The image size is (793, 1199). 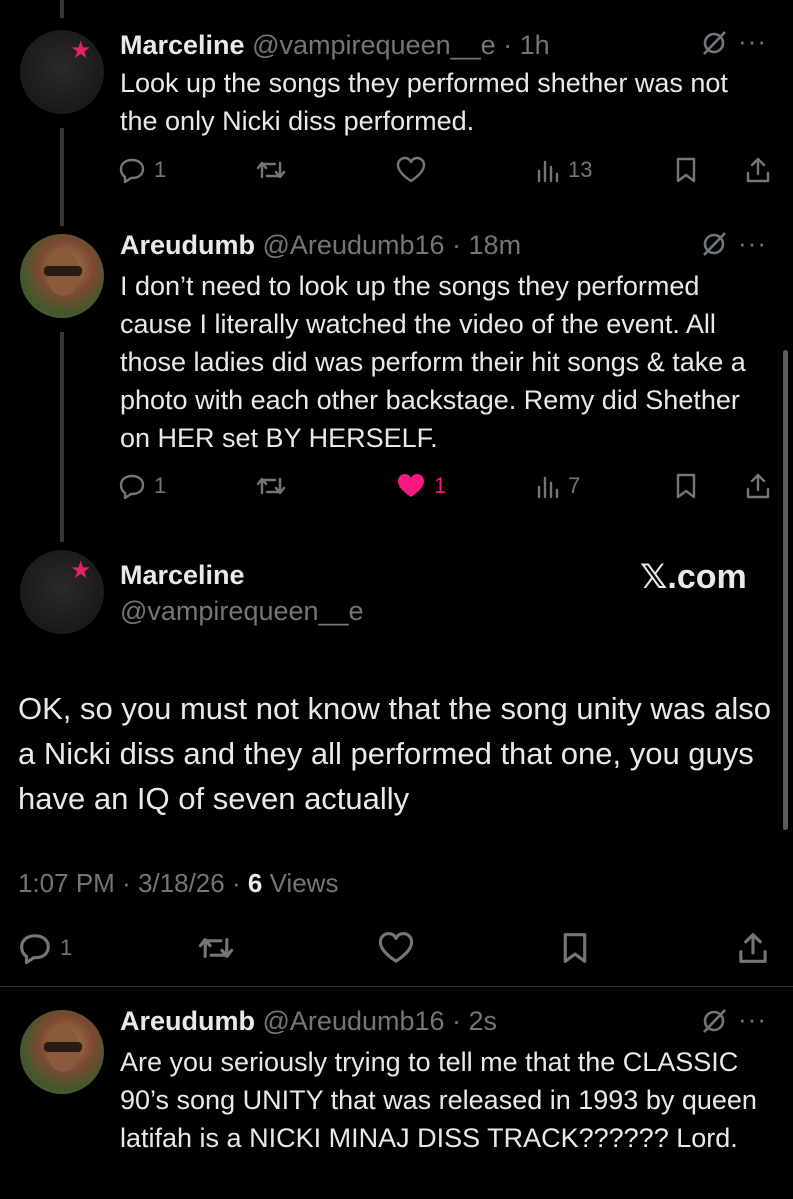 What do you see at coordinates (255, 883) in the screenshot?
I see `views-count: 6` at bounding box center [255, 883].